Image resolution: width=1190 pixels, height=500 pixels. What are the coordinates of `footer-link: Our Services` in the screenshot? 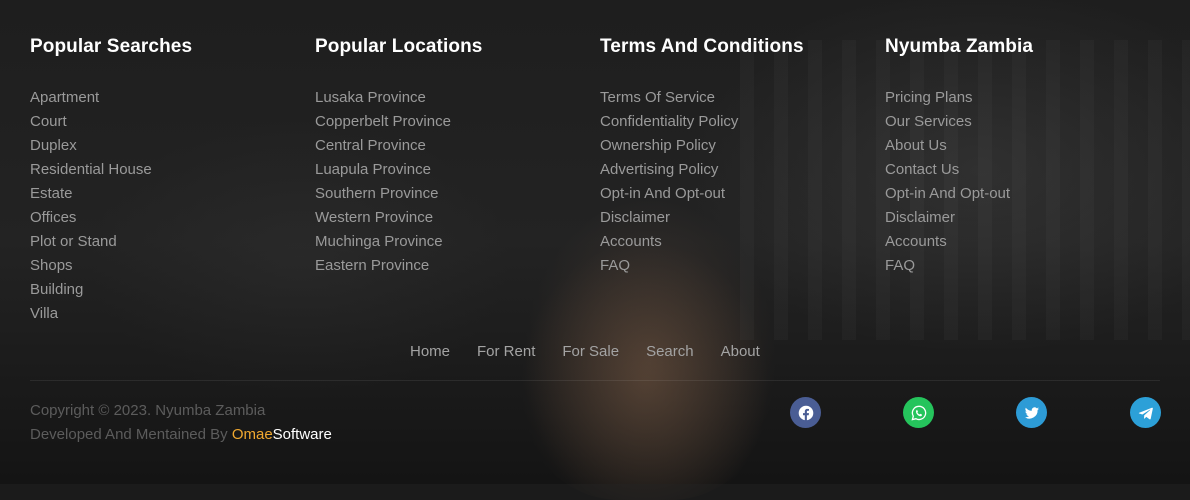 It's located at (947, 122).